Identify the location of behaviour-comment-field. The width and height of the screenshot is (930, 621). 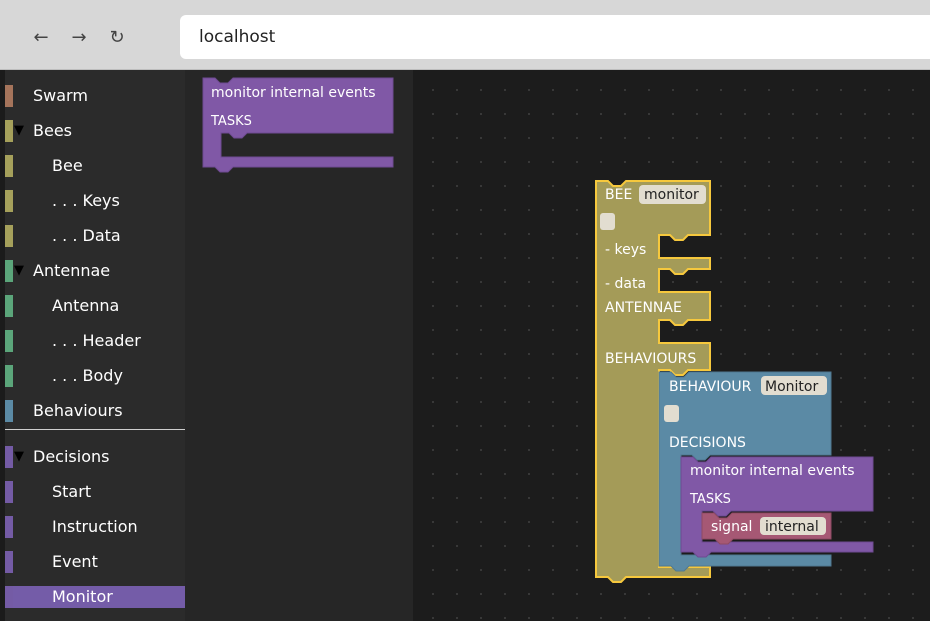
(671, 413).